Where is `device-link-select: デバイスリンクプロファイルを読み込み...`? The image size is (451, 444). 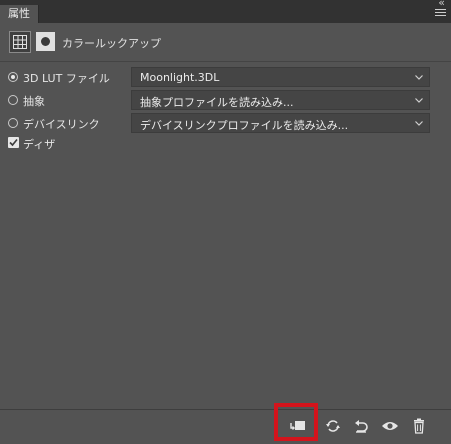 device-link-select: デバイスリンクプロファイルを読み込み... is located at coordinates (280, 123).